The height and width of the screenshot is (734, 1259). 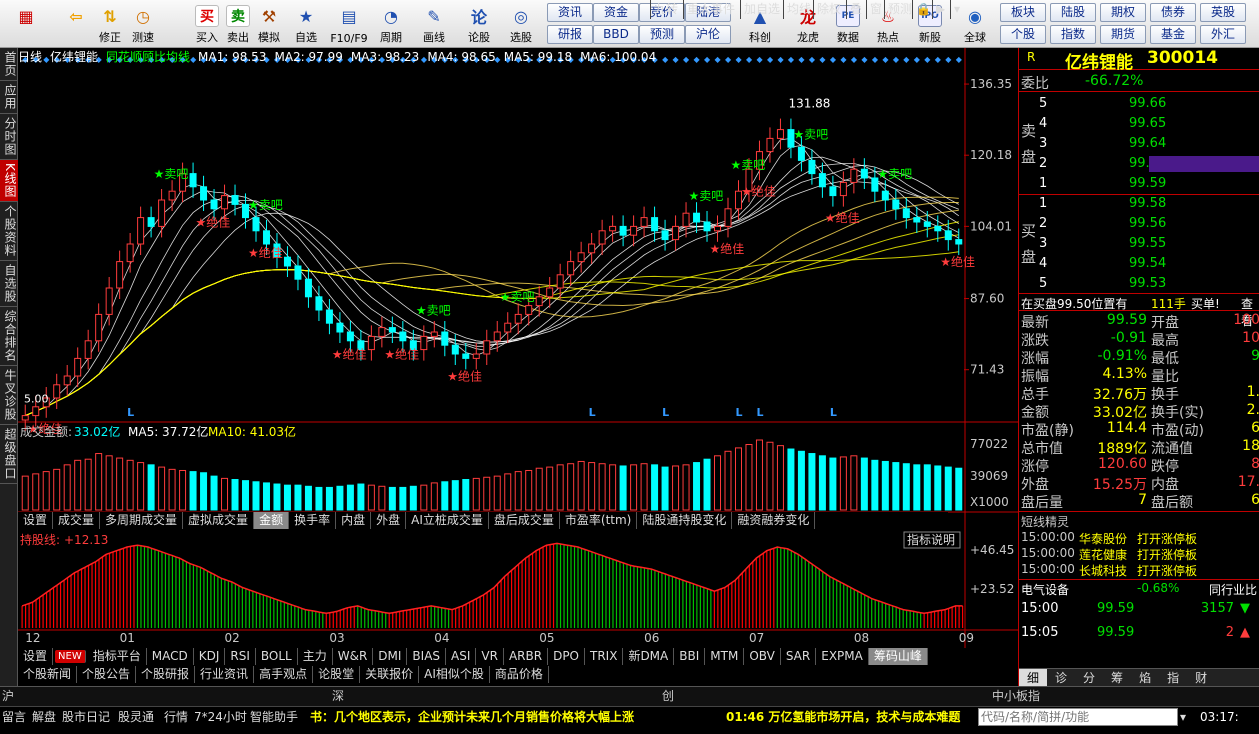 I want to click on market-button-0-4: 英股, so click(x=1223, y=12).